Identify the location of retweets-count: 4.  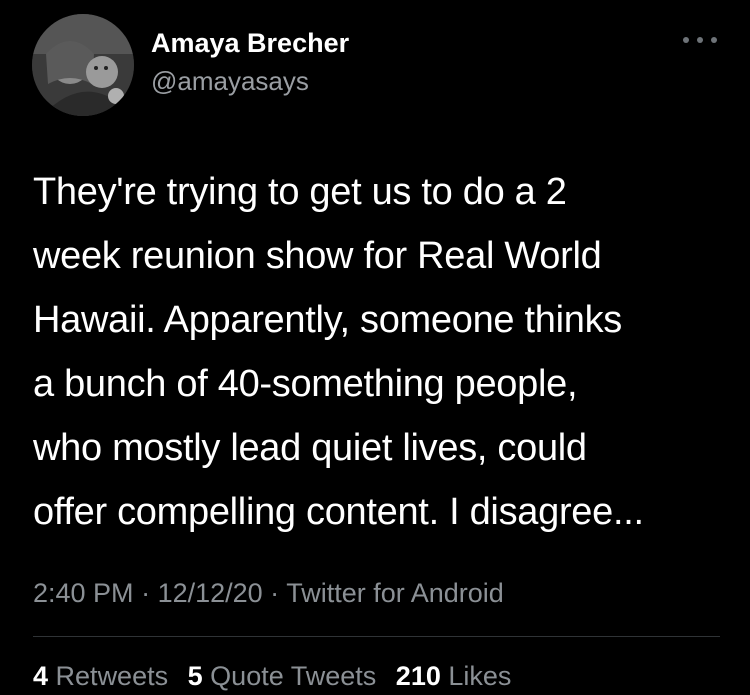
(41, 676).